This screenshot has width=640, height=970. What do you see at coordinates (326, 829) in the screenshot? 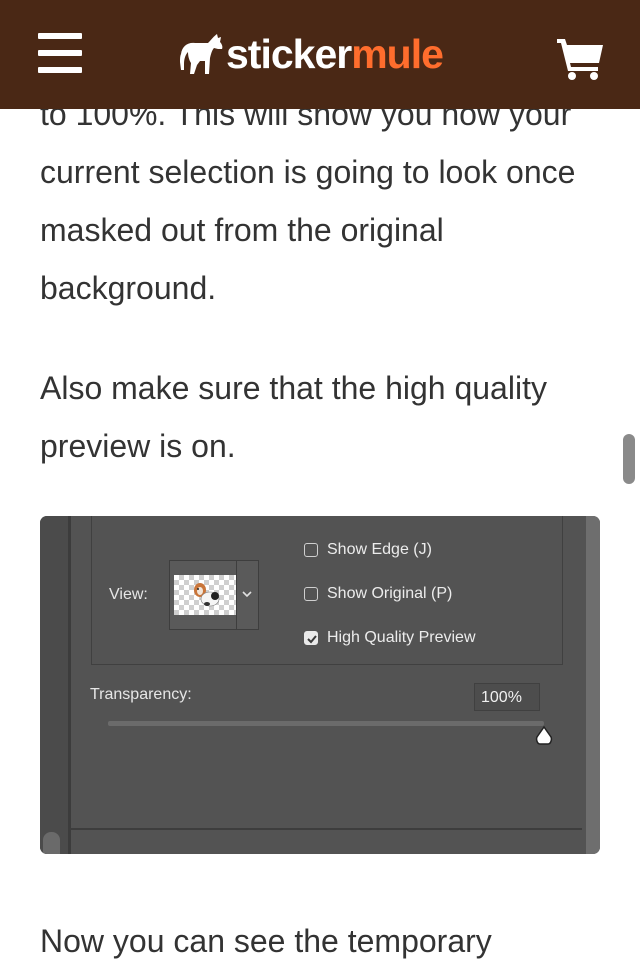
I see `panel-divider` at bounding box center [326, 829].